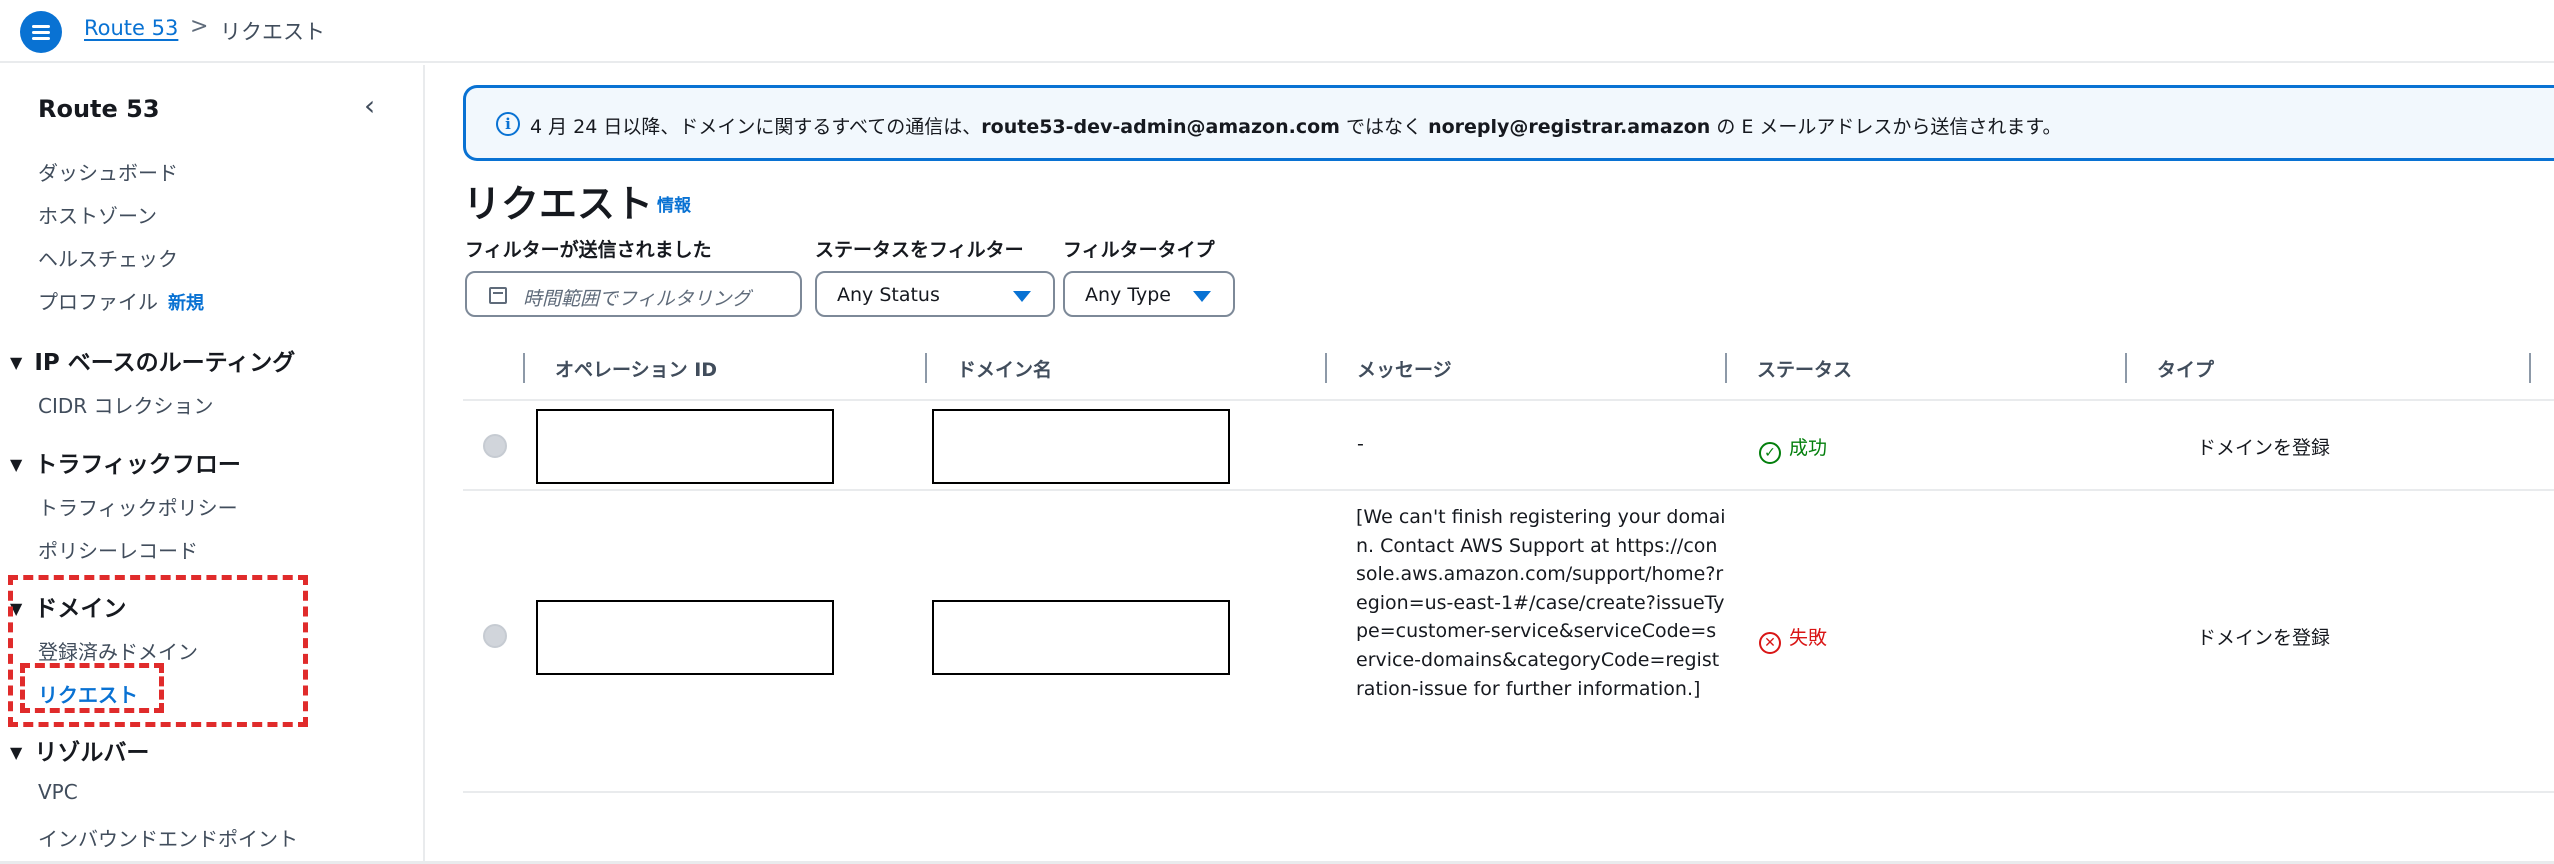 The width and height of the screenshot is (2554, 864). Describe the element at coordinates (168, 837) in the screenshot. I see `sidebar-item-inbound-endpoints: インバウンドエンドポイント` at that location.